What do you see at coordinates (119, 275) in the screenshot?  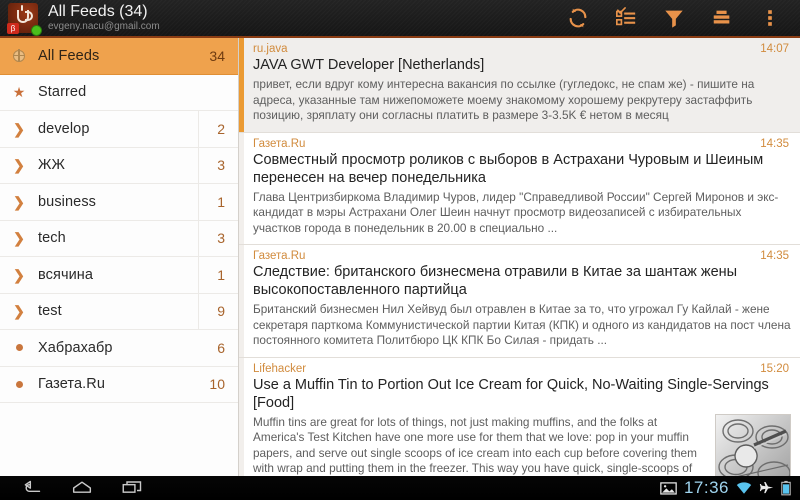 I see `sidebar-item-feed-6: ❯ всячина 1` at bounding box center [119, 275].